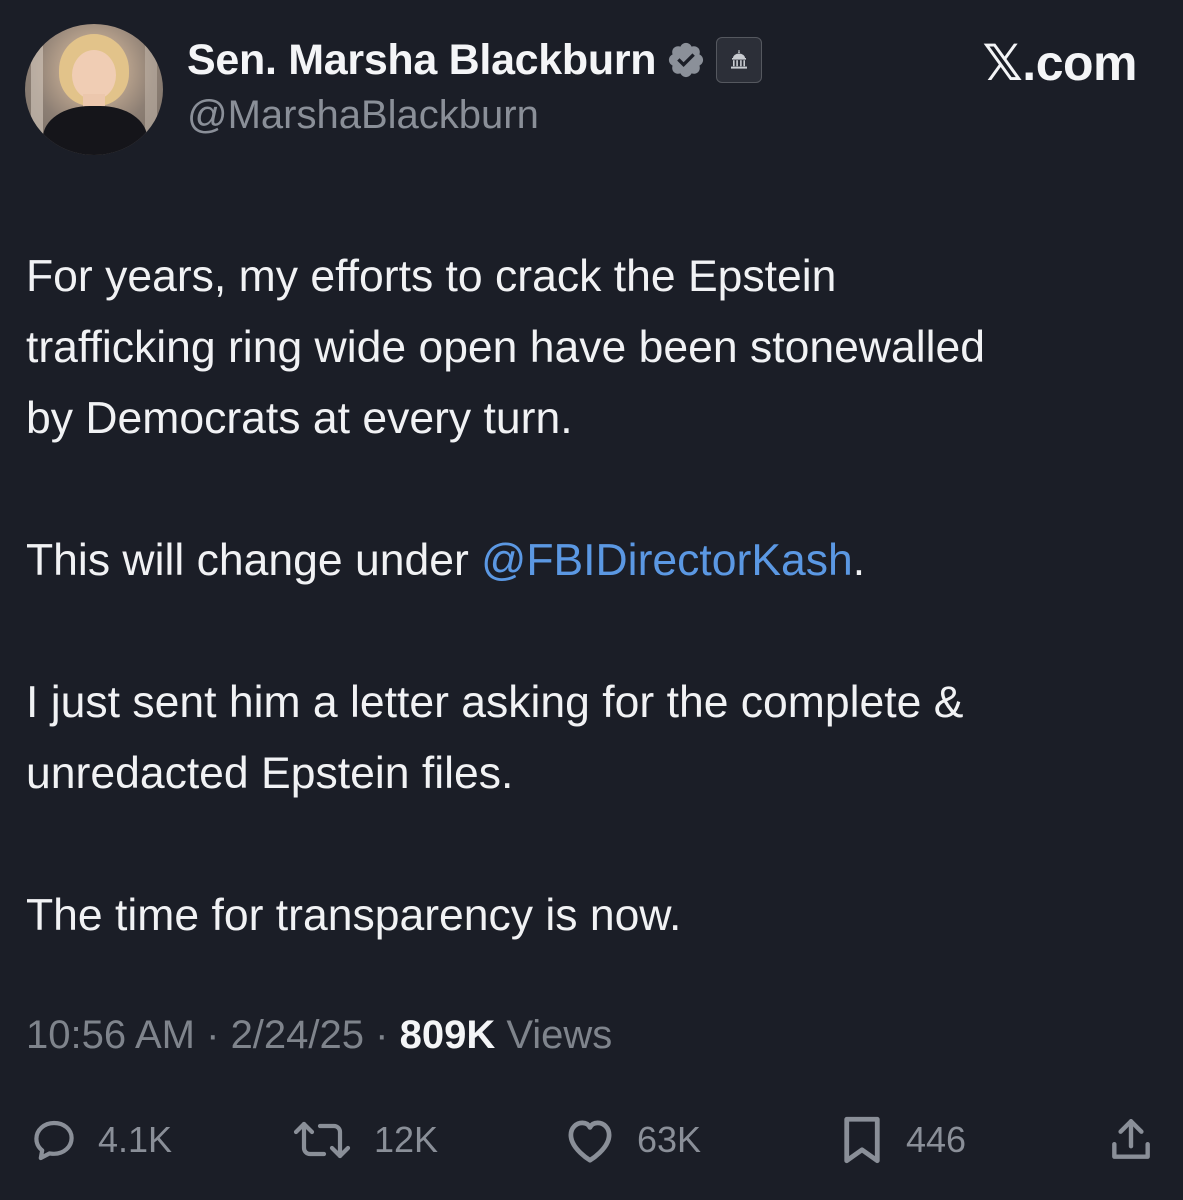  I want to click on bookmark-count: 446, so click(936, 1139).